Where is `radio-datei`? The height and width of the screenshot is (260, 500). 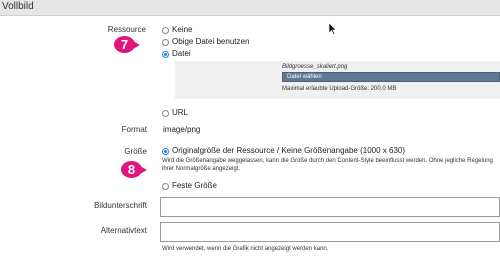 radio-datei is located at coordinates (165, 54).